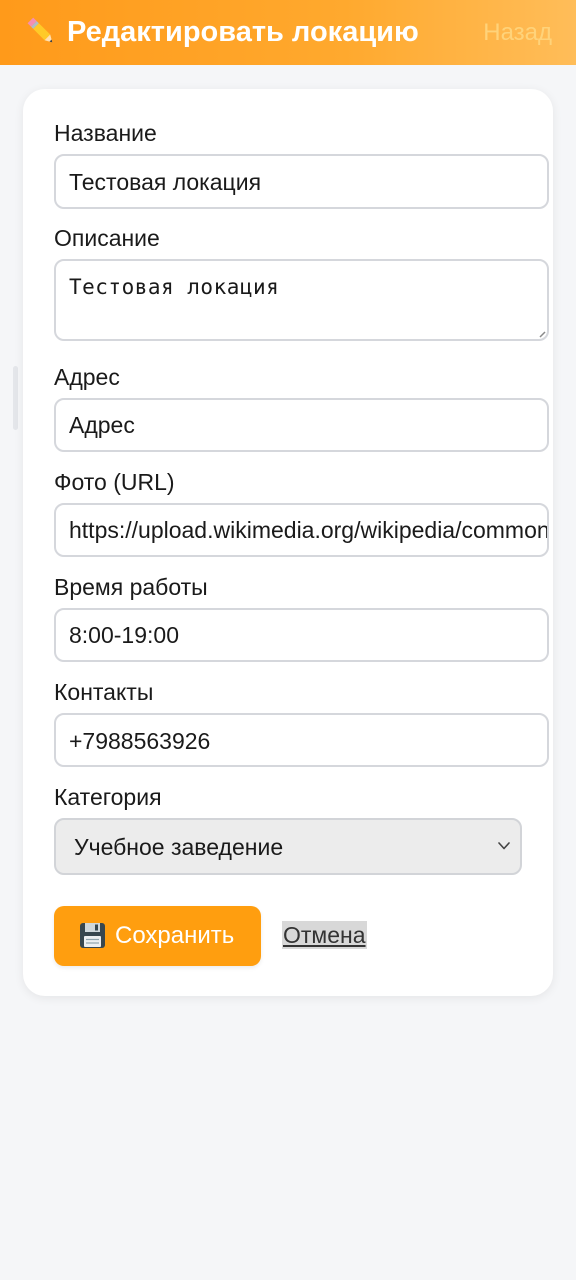 This screenshot has width=576, height=1280. What do you see at coordinates (301, 425) in the screenshot?
I see `address-input: Адрес` at bounding box center [301, 425].